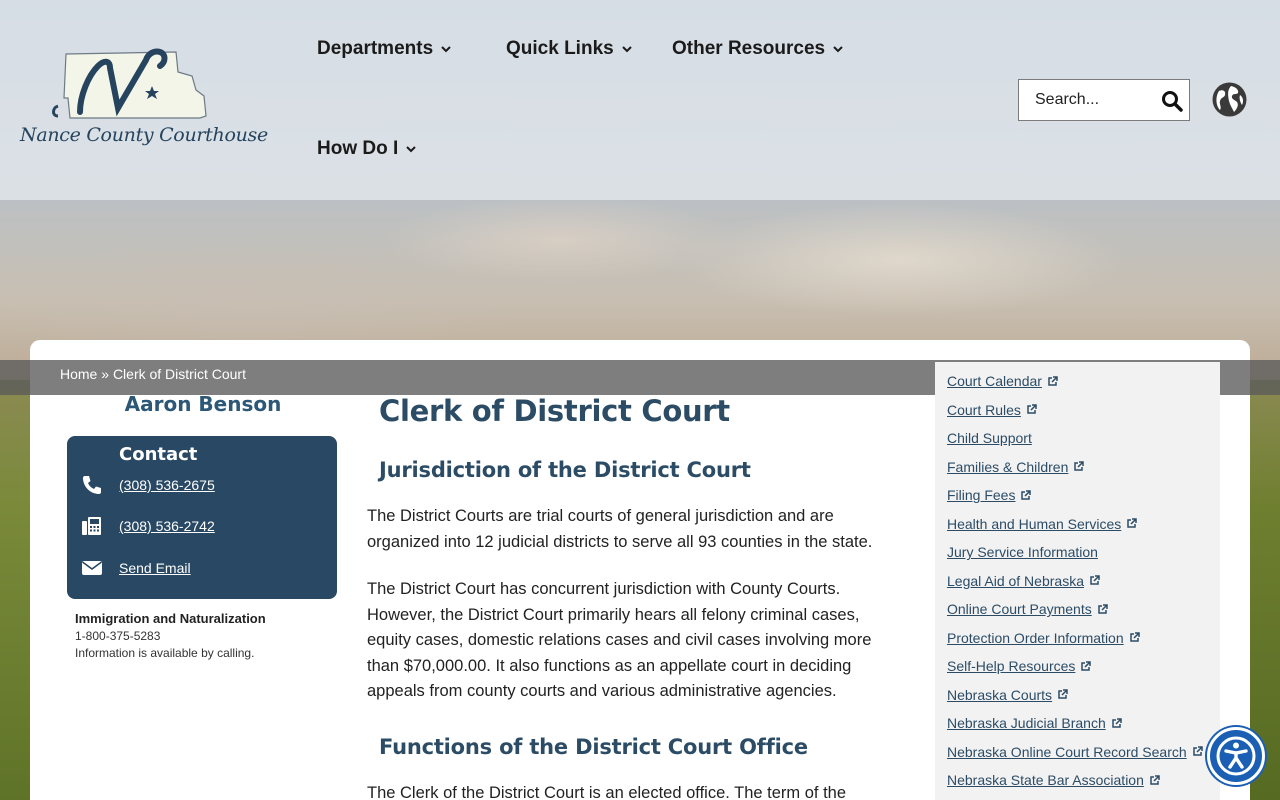 The height and width of the screenshot is (800, 1280). Describe the element at coordinates (170, 618) in the screenshot. I see `immigration-title: Immigration and Naturalization` at that location.